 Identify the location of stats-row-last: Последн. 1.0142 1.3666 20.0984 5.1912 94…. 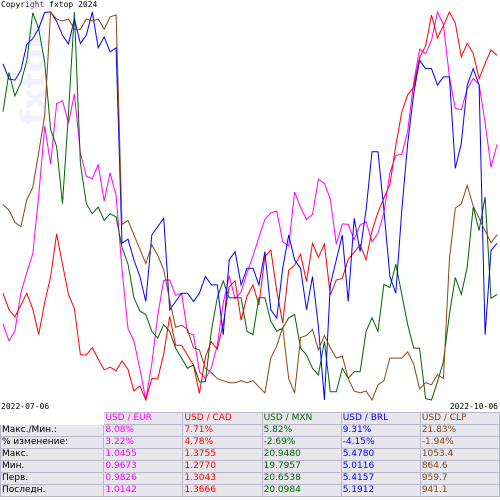
(250, 490).